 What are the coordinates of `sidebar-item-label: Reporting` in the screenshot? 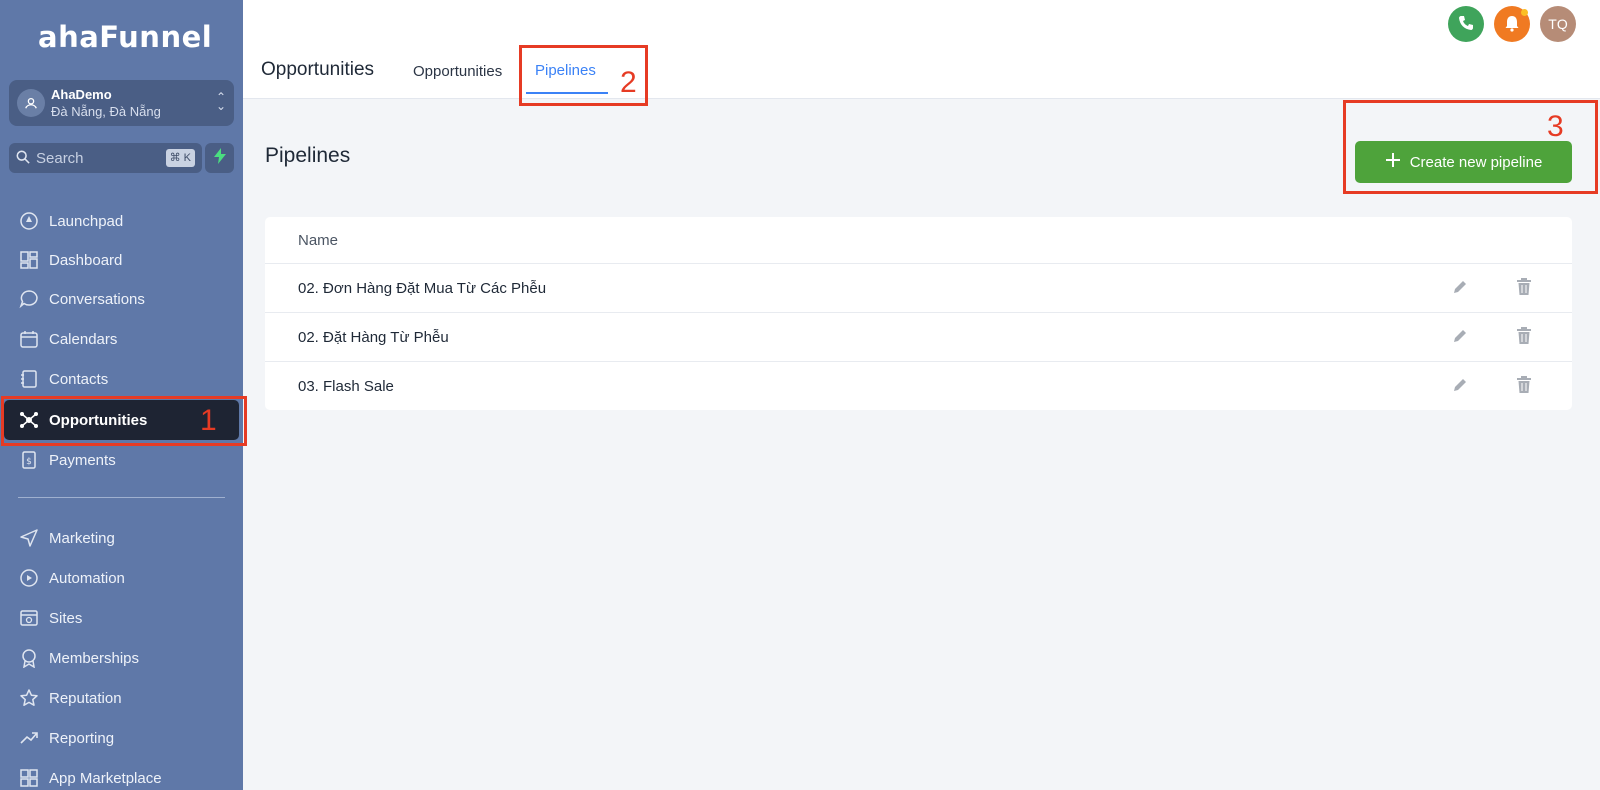 It's located at (82, 738).